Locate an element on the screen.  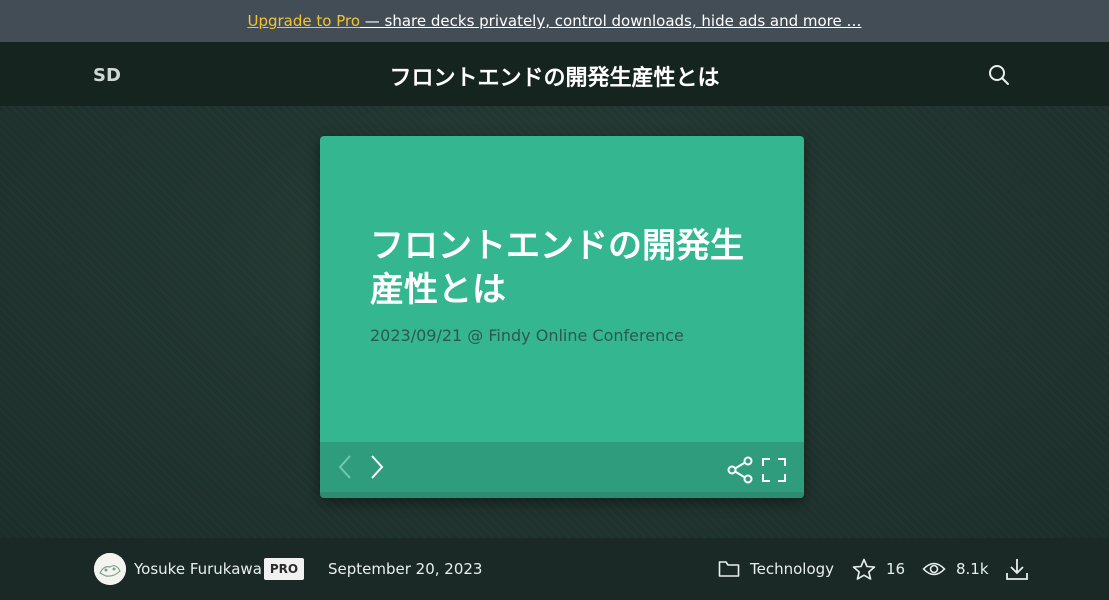
avatar-image-icon is located at coordinates (110, 569).